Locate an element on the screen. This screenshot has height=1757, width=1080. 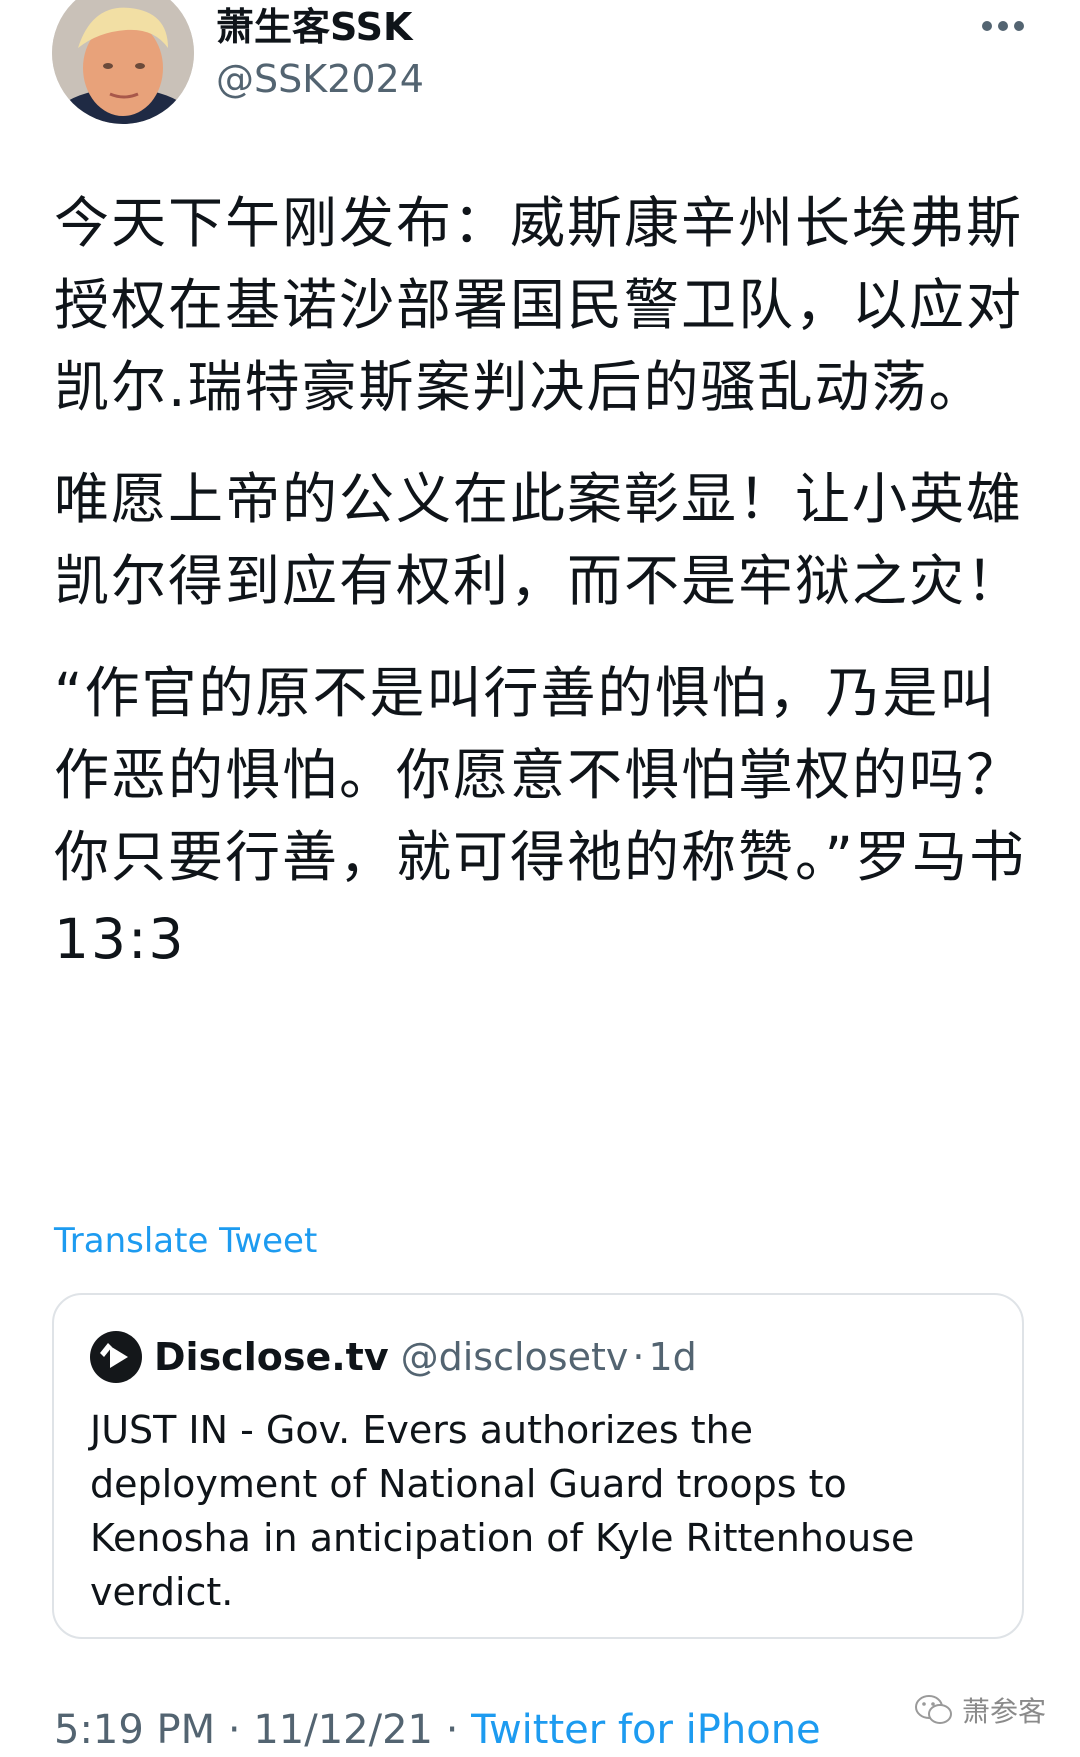
tweet-meta: 5:19 PM · 11/12/21 · Twitter for iPhone is located at coordinates (437, 1730).